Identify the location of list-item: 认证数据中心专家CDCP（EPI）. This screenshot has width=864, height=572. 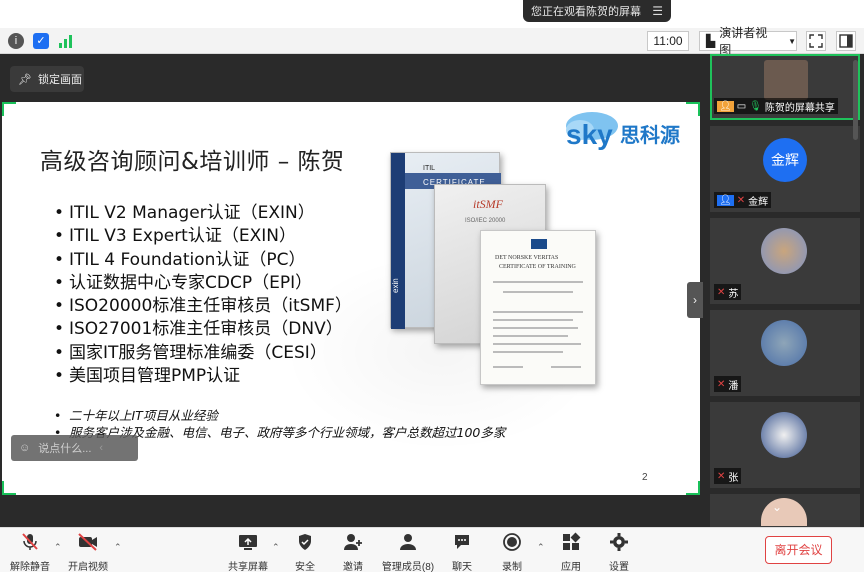
(203, 283).